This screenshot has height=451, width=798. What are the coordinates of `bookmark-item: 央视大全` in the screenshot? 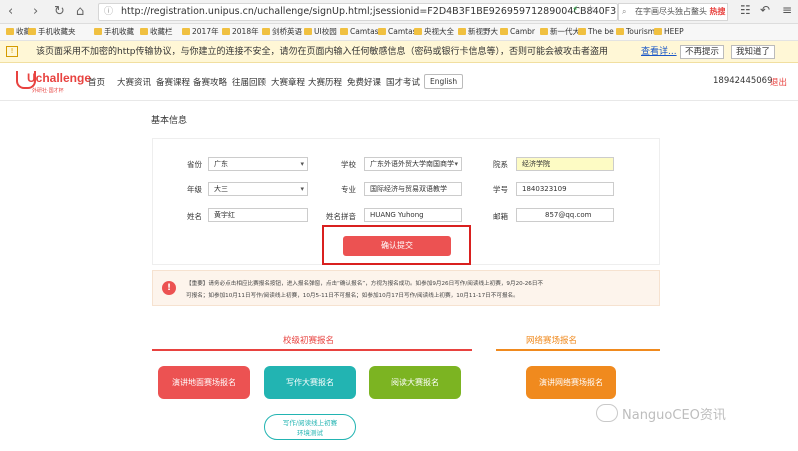 It's located at (434, 32).